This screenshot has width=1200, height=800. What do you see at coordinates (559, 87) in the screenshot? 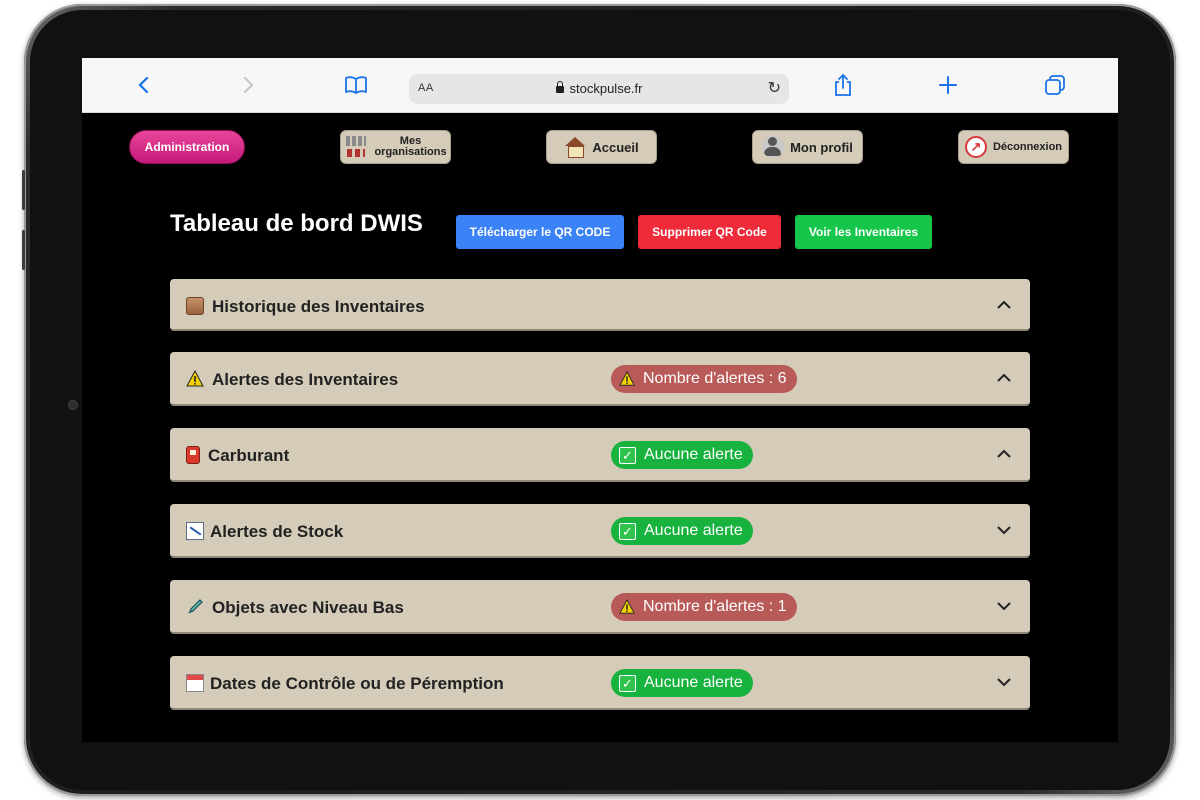
I see `lock-icon` at bounding box center [559, 87].